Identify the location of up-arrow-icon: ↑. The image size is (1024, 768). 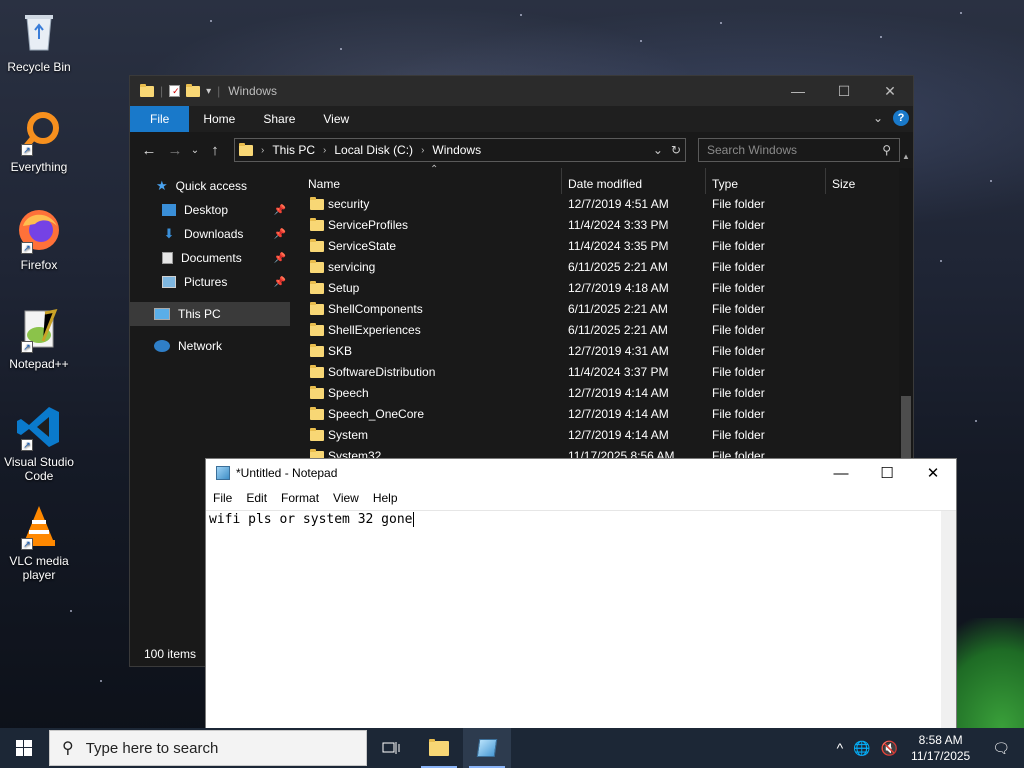
(215, 150).